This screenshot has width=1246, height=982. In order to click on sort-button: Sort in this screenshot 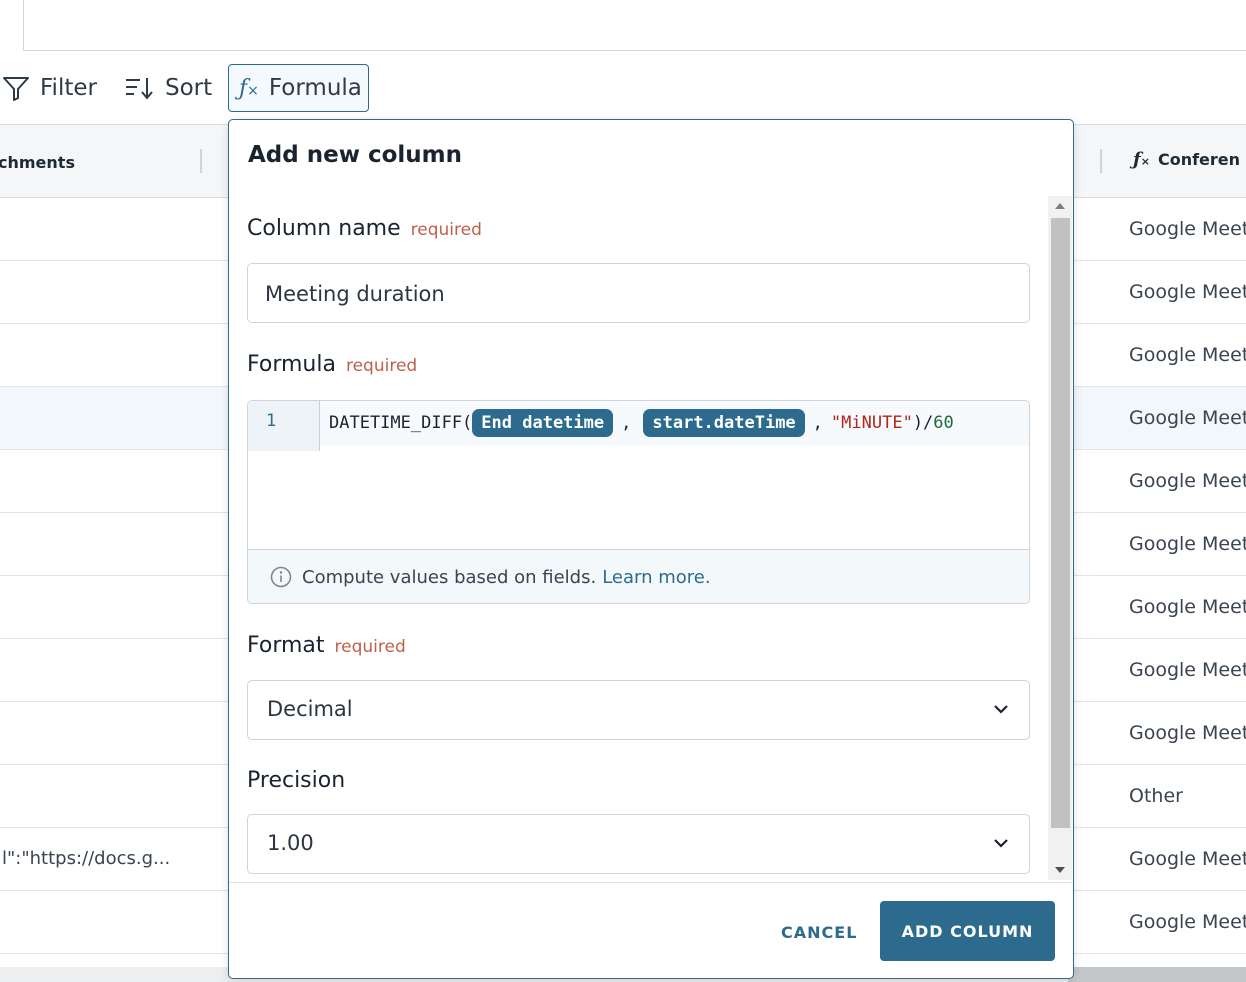, I will do `click(168, 88)`.